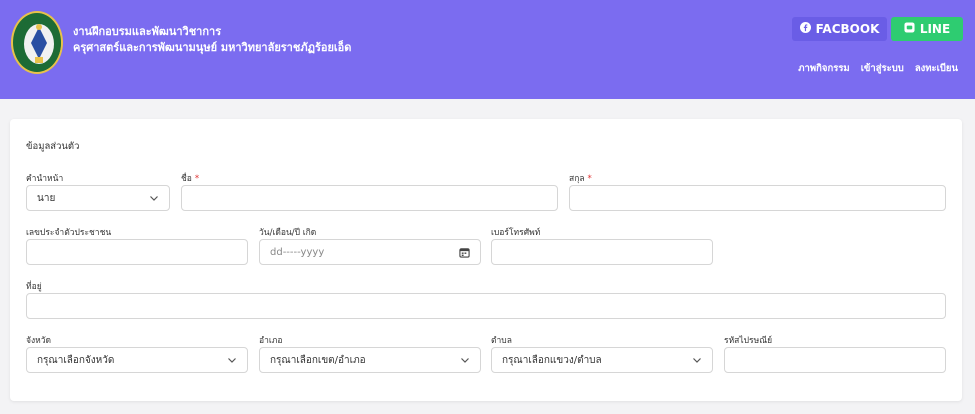 The width and height of the screenshot is (975, 414). What do you see at coordinates (370, 252) in the screenshot?
I see `birthdate-input: dd-----yyyy` at bounding box center [370, 252].